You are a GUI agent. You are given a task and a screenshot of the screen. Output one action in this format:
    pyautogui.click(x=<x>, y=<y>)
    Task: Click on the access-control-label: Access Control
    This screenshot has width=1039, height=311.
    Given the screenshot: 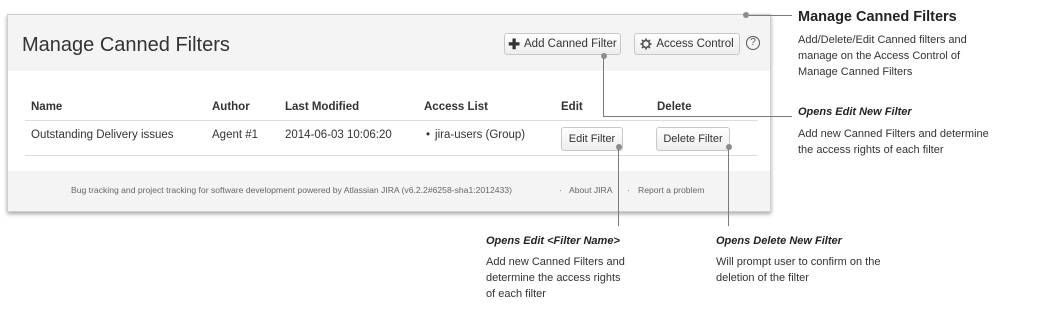 What is the action you would take?
    pyautogui.click(x=695, y=44)
    